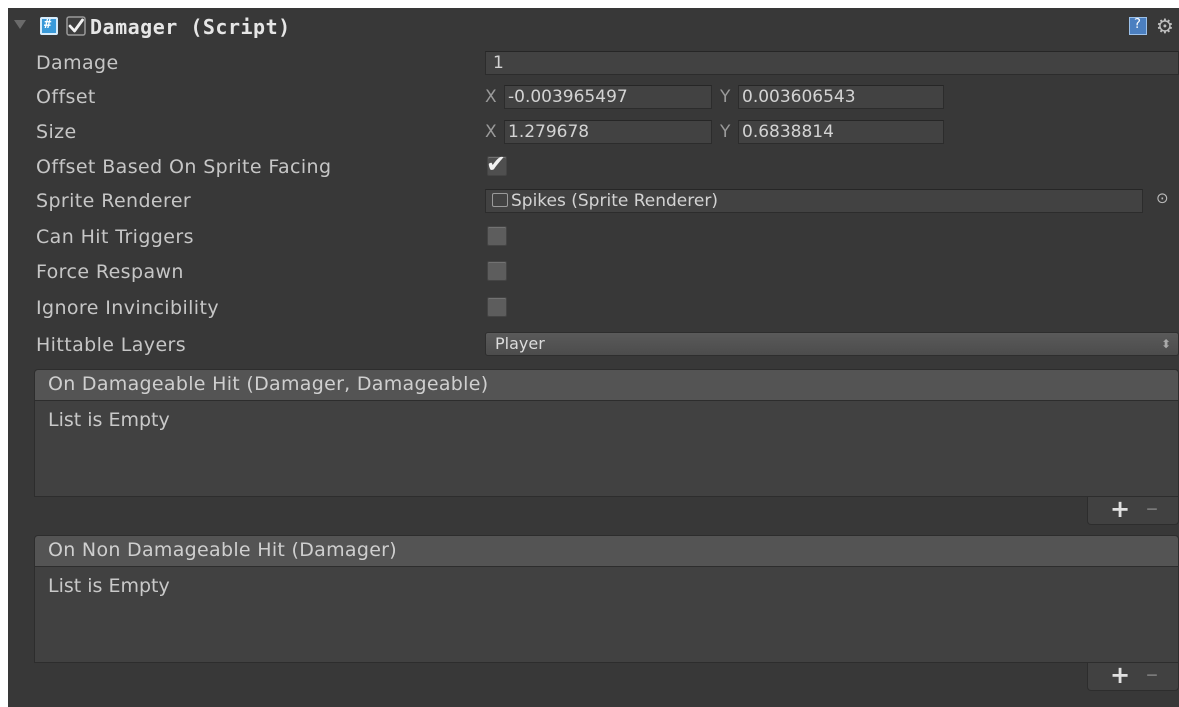  I want to click on sprite-renderer-object-field: Spikes (Sprite Renderer), so click(814, 201).